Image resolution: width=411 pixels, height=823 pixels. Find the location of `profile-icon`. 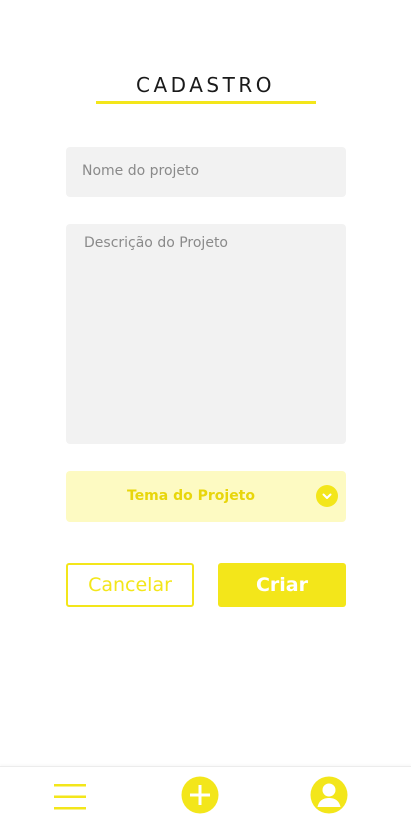

profile-icon is located at coordinates (329, 795).